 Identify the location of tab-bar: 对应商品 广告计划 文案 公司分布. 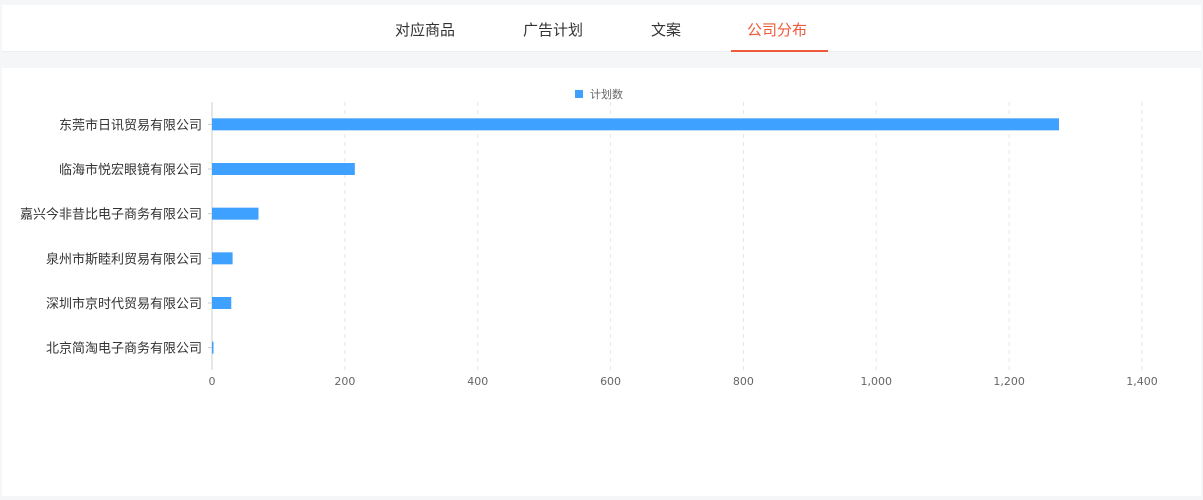
(601, 28).